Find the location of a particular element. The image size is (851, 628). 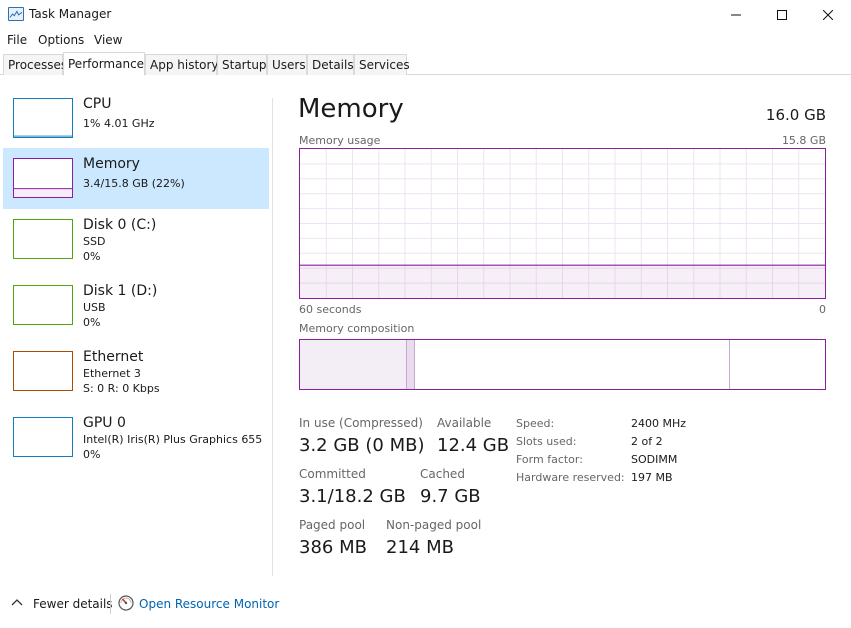

memory-thumbnail-graph is located at coordinates (43, 178).